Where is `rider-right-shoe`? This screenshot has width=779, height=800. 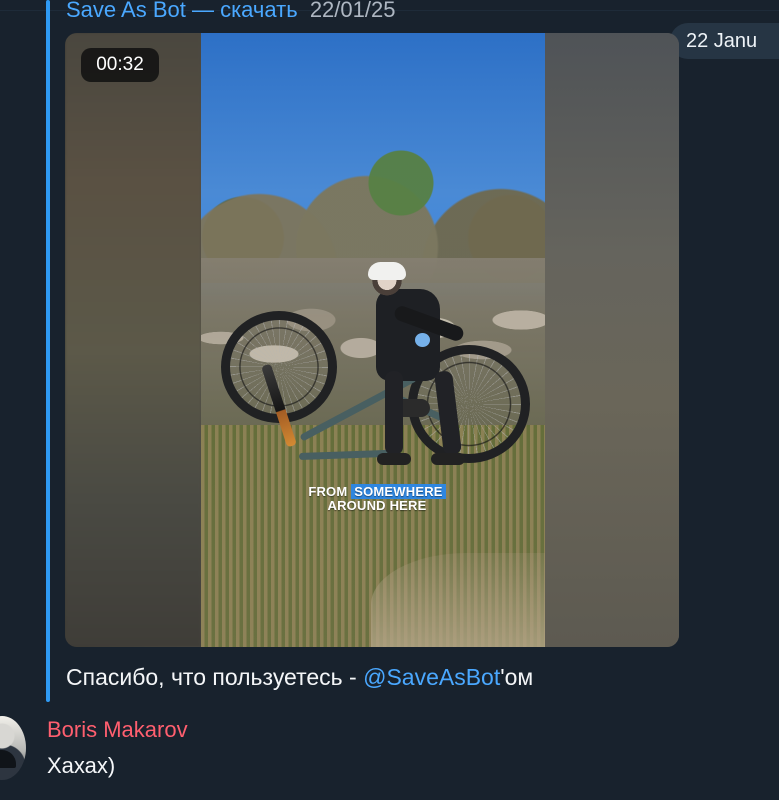 rider-right-shoe is located at coordinates (448, 459).